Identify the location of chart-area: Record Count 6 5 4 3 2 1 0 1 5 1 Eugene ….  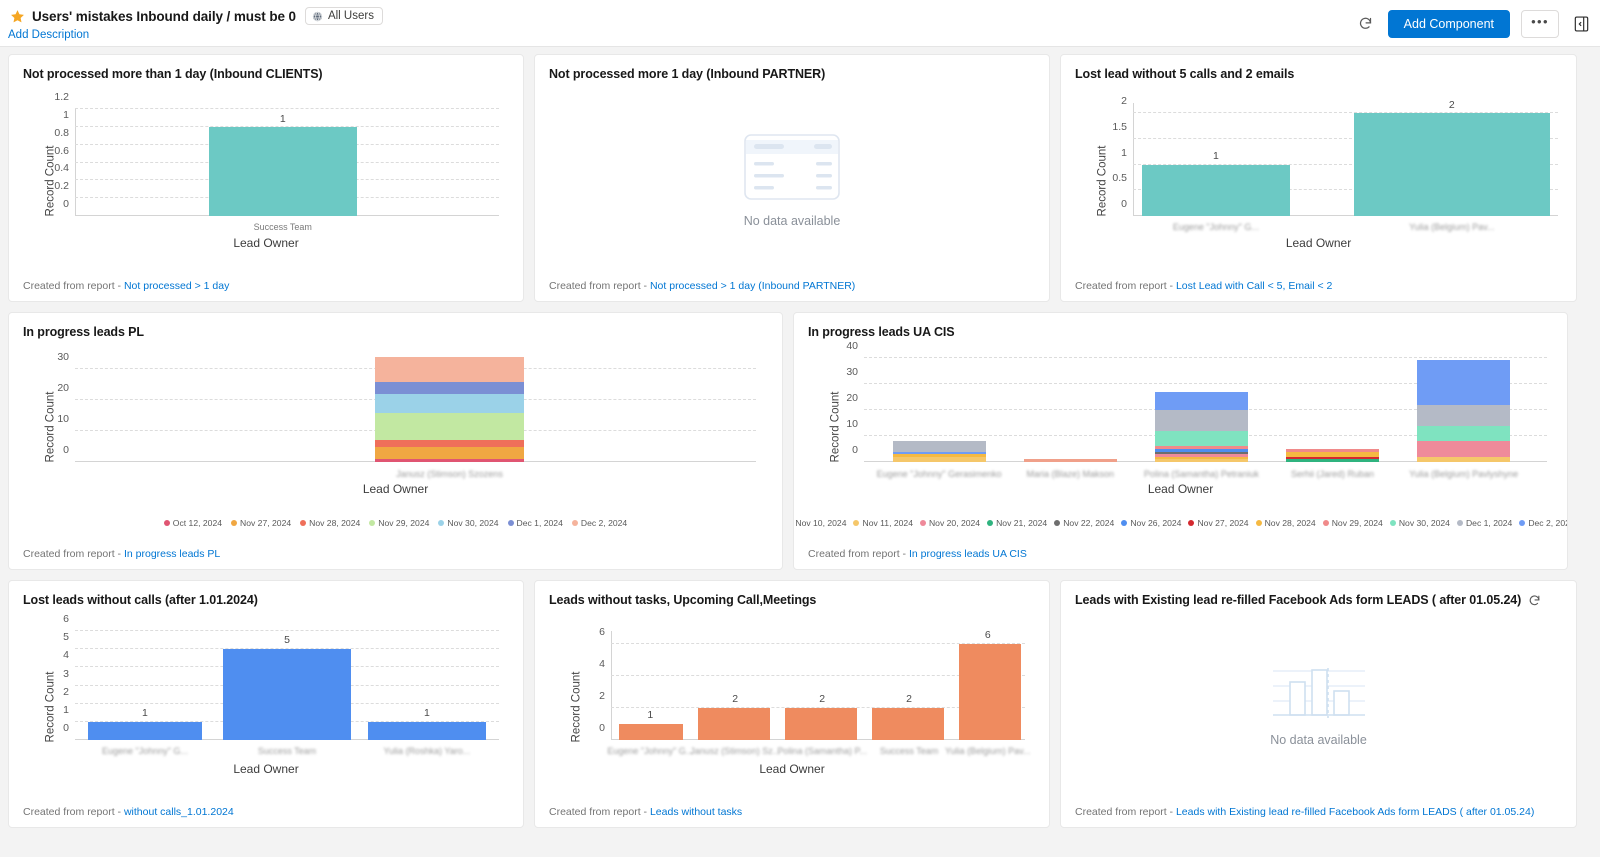
(266, 706).